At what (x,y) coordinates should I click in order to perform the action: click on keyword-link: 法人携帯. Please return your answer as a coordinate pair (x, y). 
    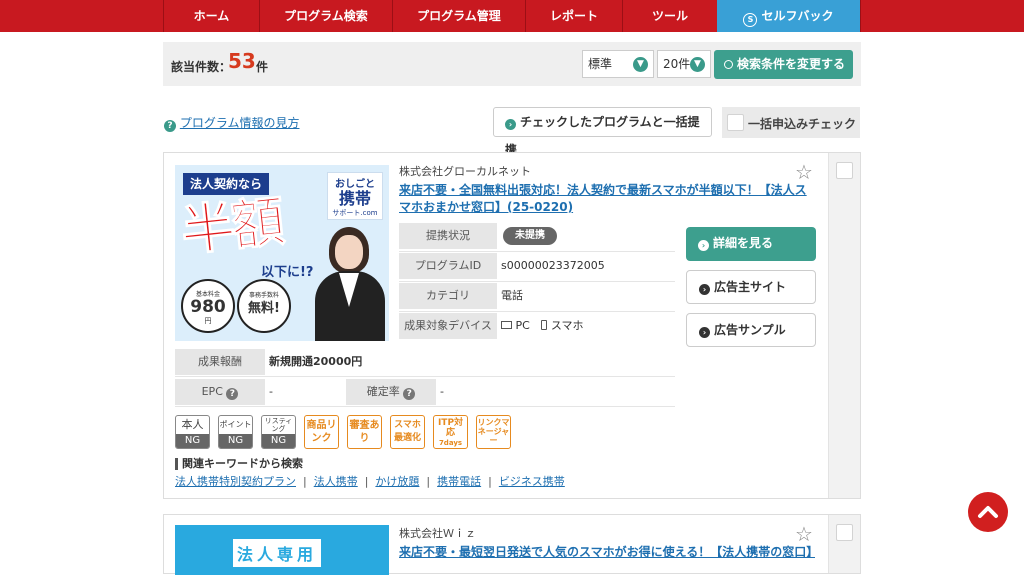
    Looking at the image, I should click on (336, 481).